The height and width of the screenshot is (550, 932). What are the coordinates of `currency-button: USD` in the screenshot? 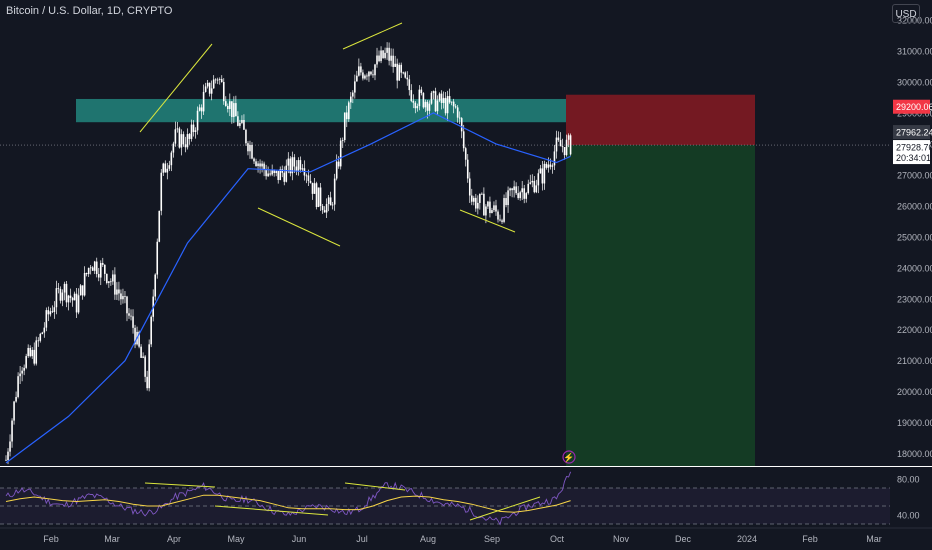 It's located at (906, 13).